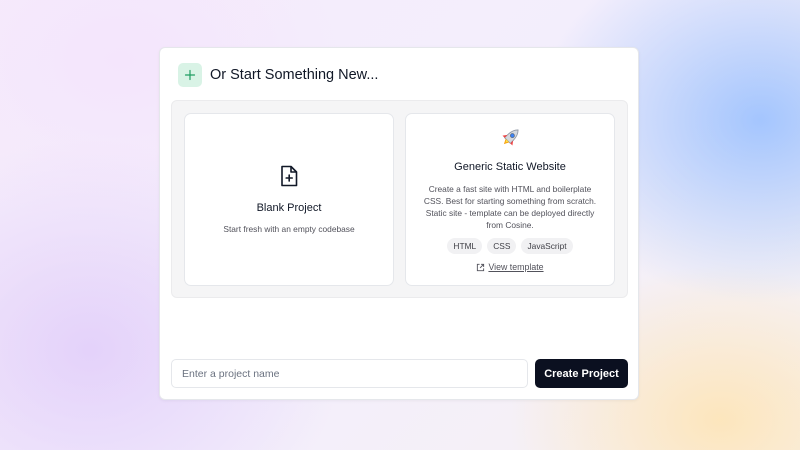 The image size is (800, 450). I want to click on create-project-button: Create Project, so click(581, 373).